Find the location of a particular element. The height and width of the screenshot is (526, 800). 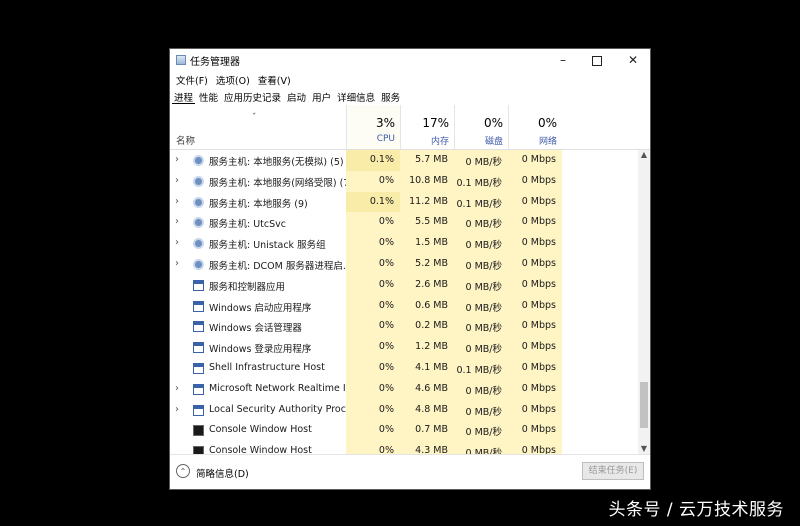

process-row: Console Window Host 0% 4.3 MB 0 MB/秒 0 Mbps is located at coordinates (404, 447).